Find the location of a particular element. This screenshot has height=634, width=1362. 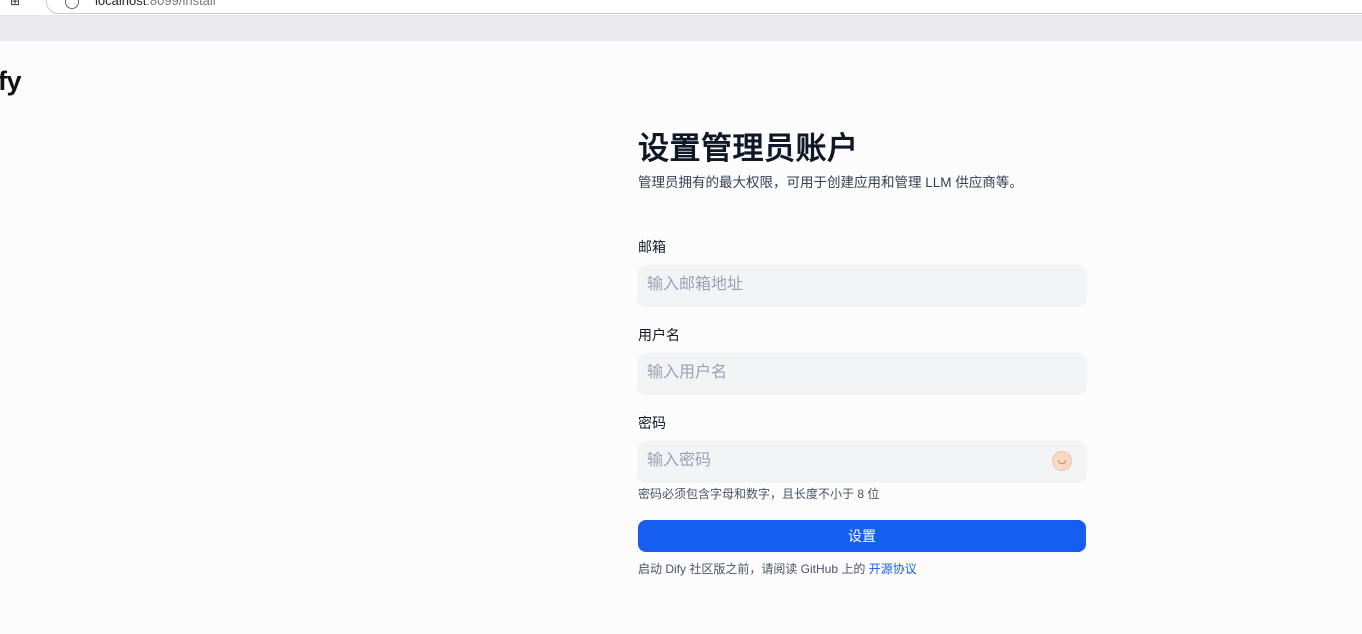

address-bar: localhost:8099/install is located at coordinates (704, 7).